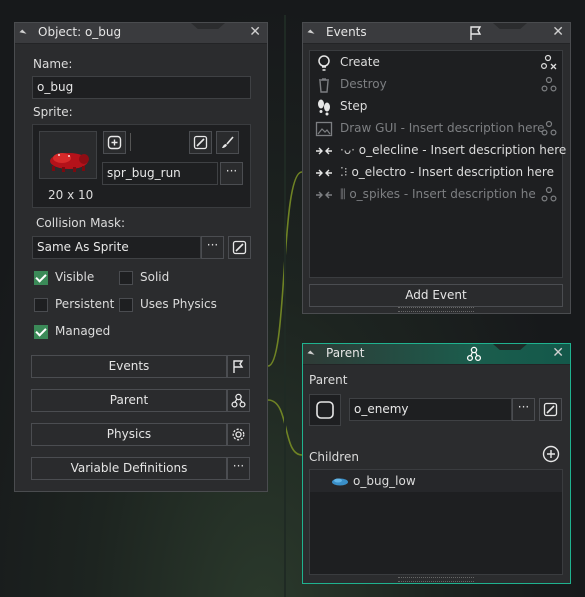 This screenshot has width=585, height=597. What do you see at coordinates (69, 162) in the screenshot?
I see `bug-sprite-icon` at bounding box center [69, 162].